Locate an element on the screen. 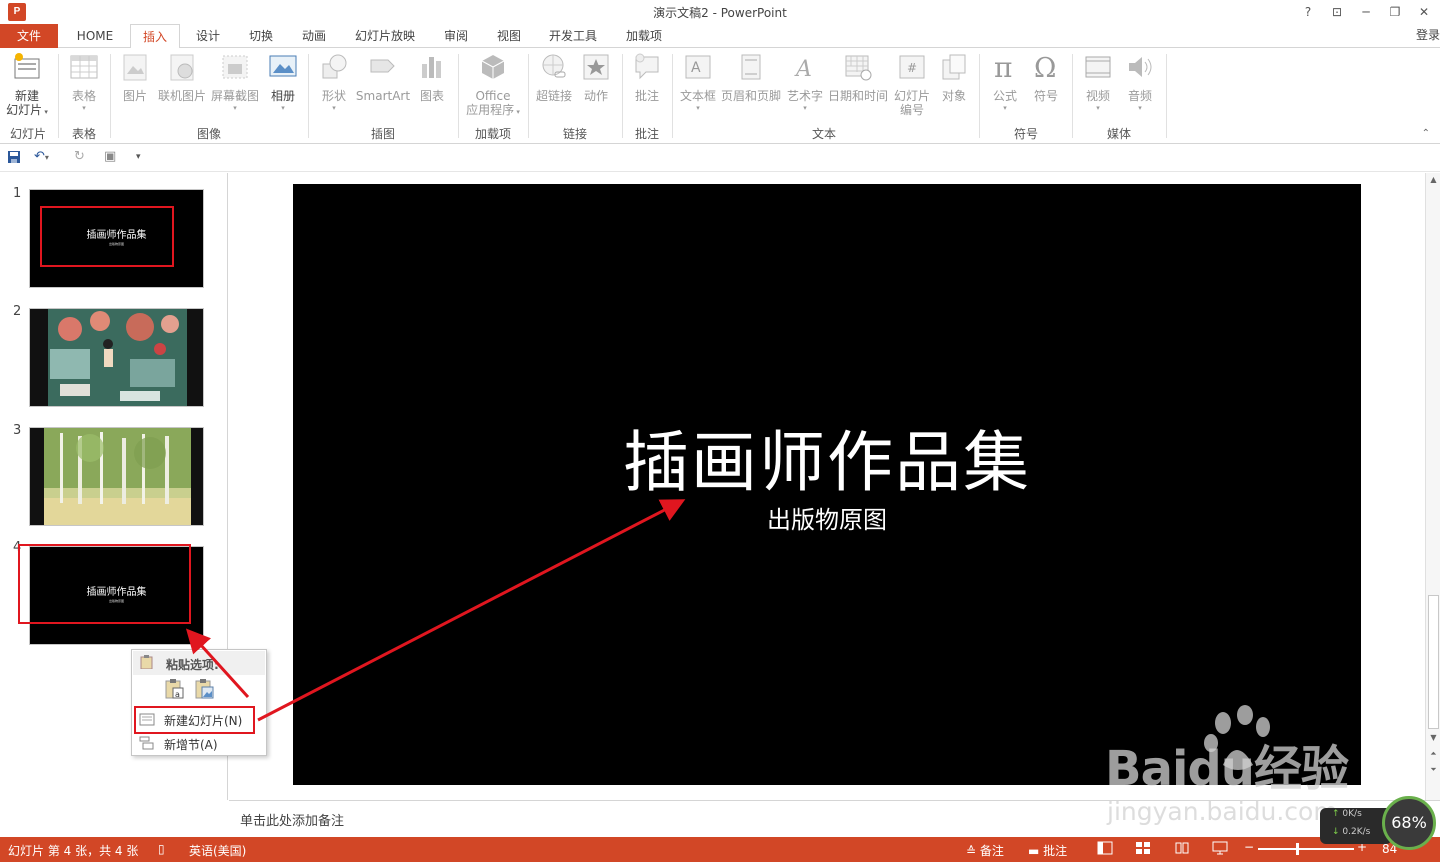 The image size is (1440, 862). shapes-icon is located at coordinates (334, 66).